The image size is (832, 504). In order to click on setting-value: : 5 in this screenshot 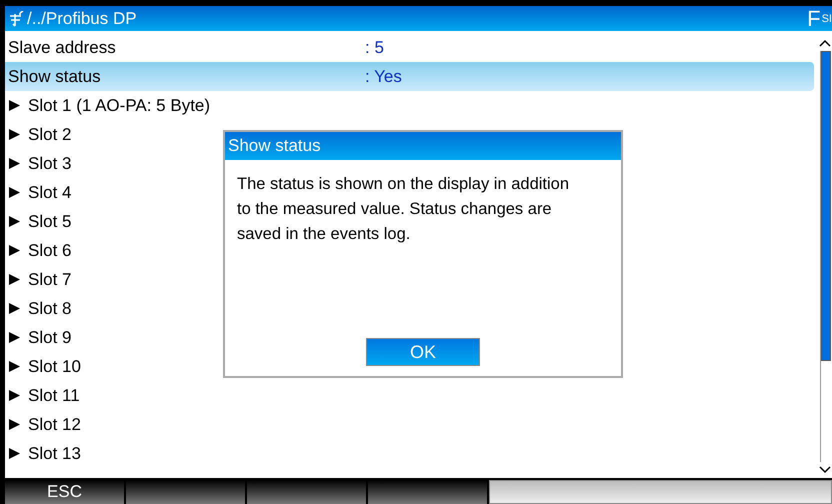, I will do `click(374, 48)`.